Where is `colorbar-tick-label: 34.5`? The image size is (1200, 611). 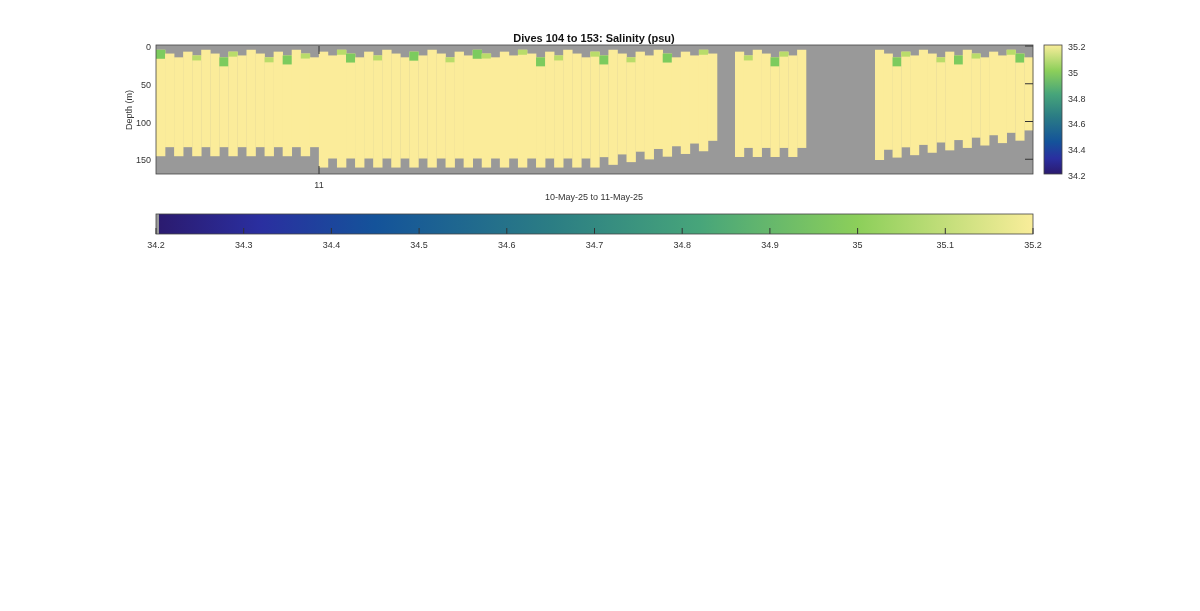 colorbar-tick-label: 34.5 is located at coordinates (419, 245).